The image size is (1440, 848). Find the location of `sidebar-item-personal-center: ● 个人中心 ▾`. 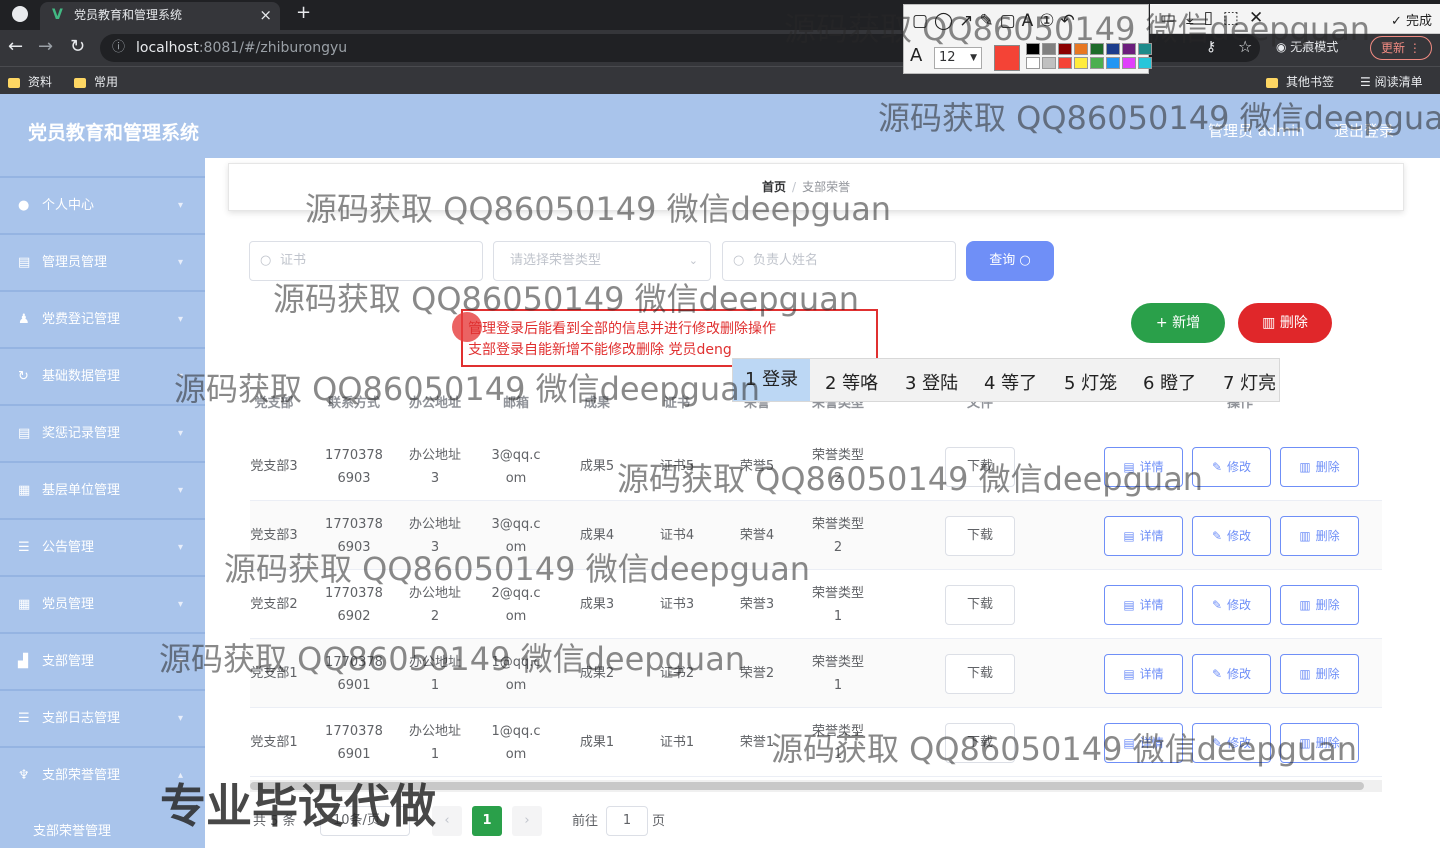

sidebar-item-personal-center: ● 个人中心 ▾ is located at coordinates (102, 203).